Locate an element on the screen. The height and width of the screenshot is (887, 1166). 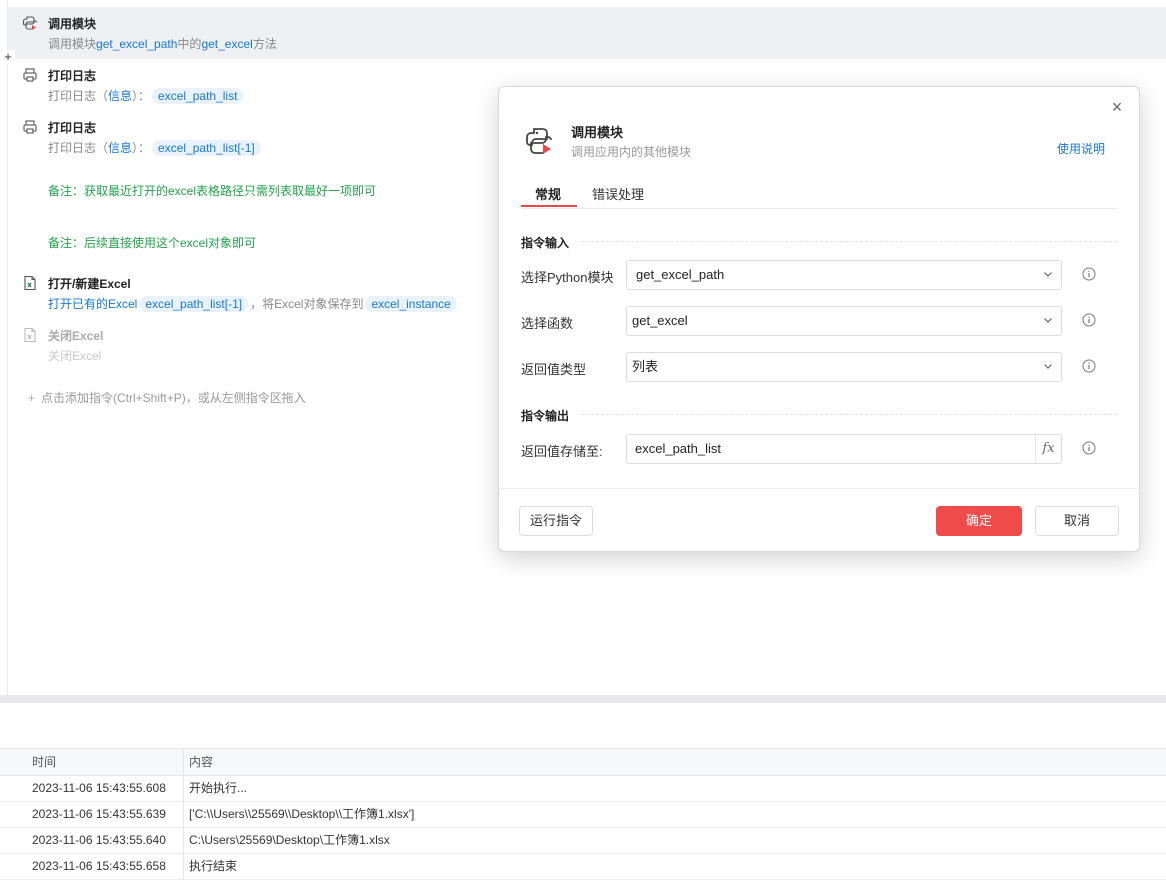
step-description: 打印日志（信息）： excel_path_list is located at coordinates (146, 95).